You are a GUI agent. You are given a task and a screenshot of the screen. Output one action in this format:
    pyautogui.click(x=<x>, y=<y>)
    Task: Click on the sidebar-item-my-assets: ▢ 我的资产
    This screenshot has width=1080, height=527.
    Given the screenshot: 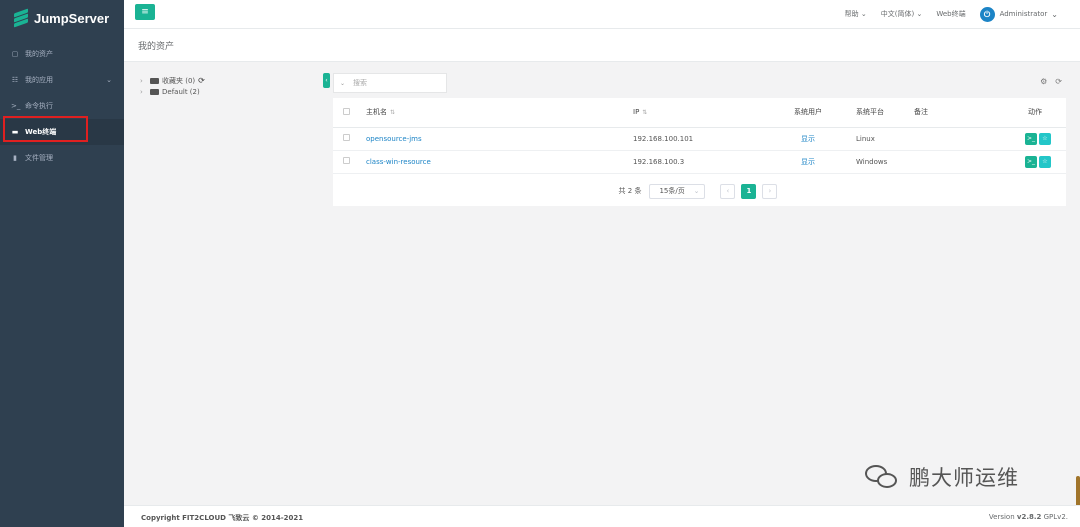 What is the action you would take?
    pyautogui.click(x=62, y=54)
    